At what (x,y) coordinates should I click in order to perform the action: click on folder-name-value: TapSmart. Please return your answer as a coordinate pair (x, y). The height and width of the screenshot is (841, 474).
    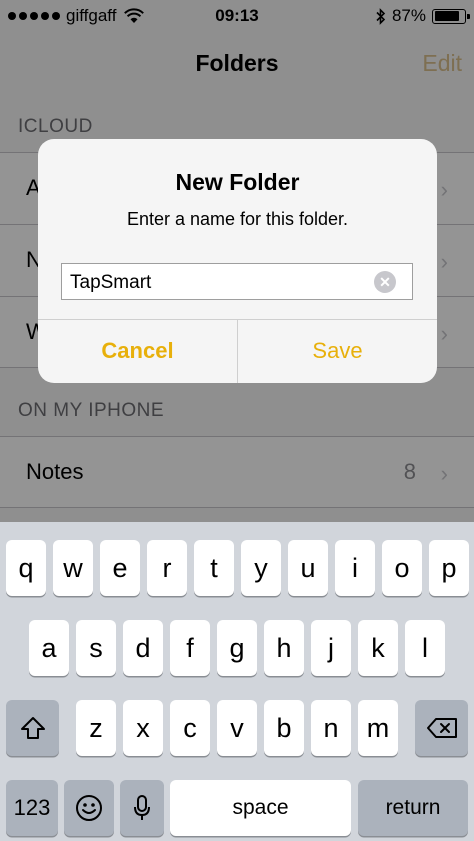
    Looking at the image, I should click on (111, 282).